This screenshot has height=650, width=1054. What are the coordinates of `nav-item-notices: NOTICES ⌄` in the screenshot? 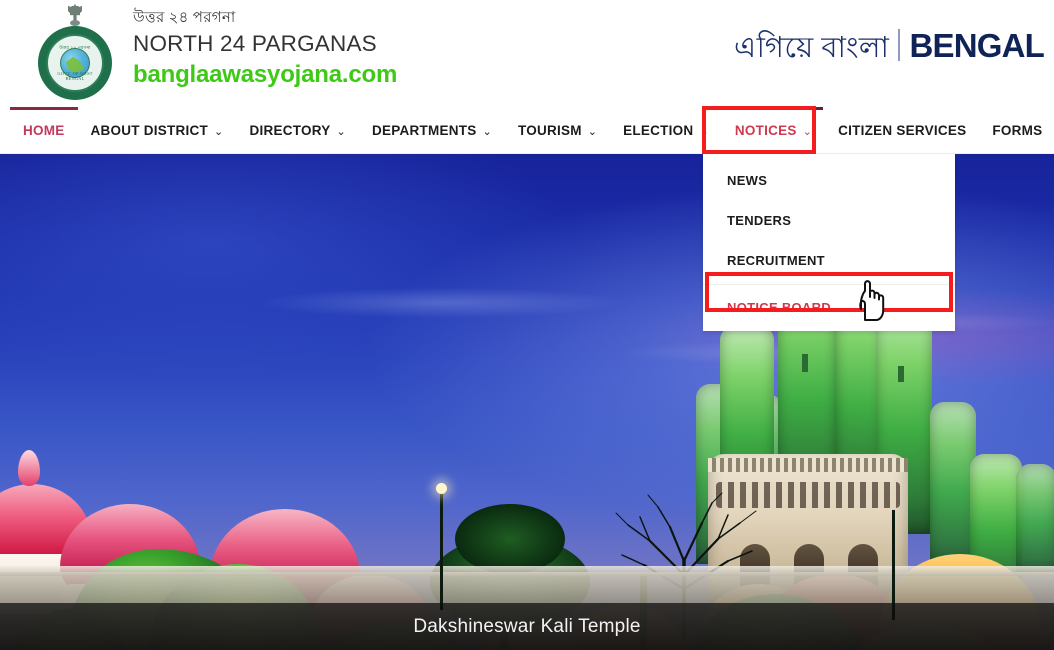 It's located at (773, 130).